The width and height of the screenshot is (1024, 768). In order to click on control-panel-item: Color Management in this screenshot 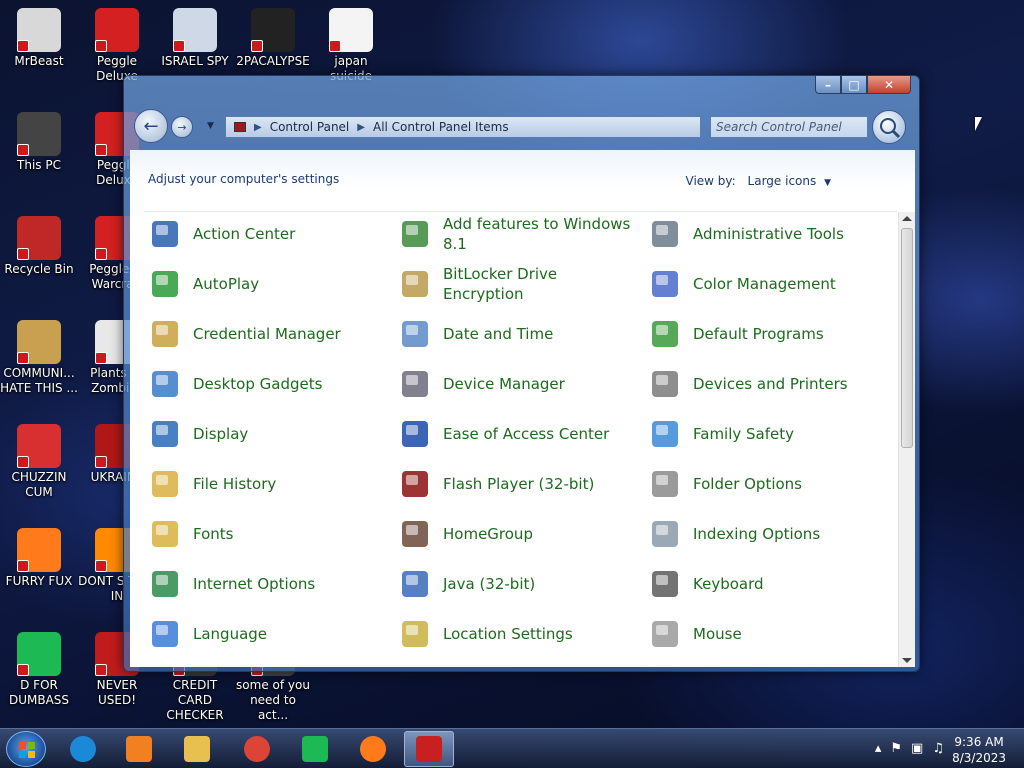, I will do `click(768, 284)`.